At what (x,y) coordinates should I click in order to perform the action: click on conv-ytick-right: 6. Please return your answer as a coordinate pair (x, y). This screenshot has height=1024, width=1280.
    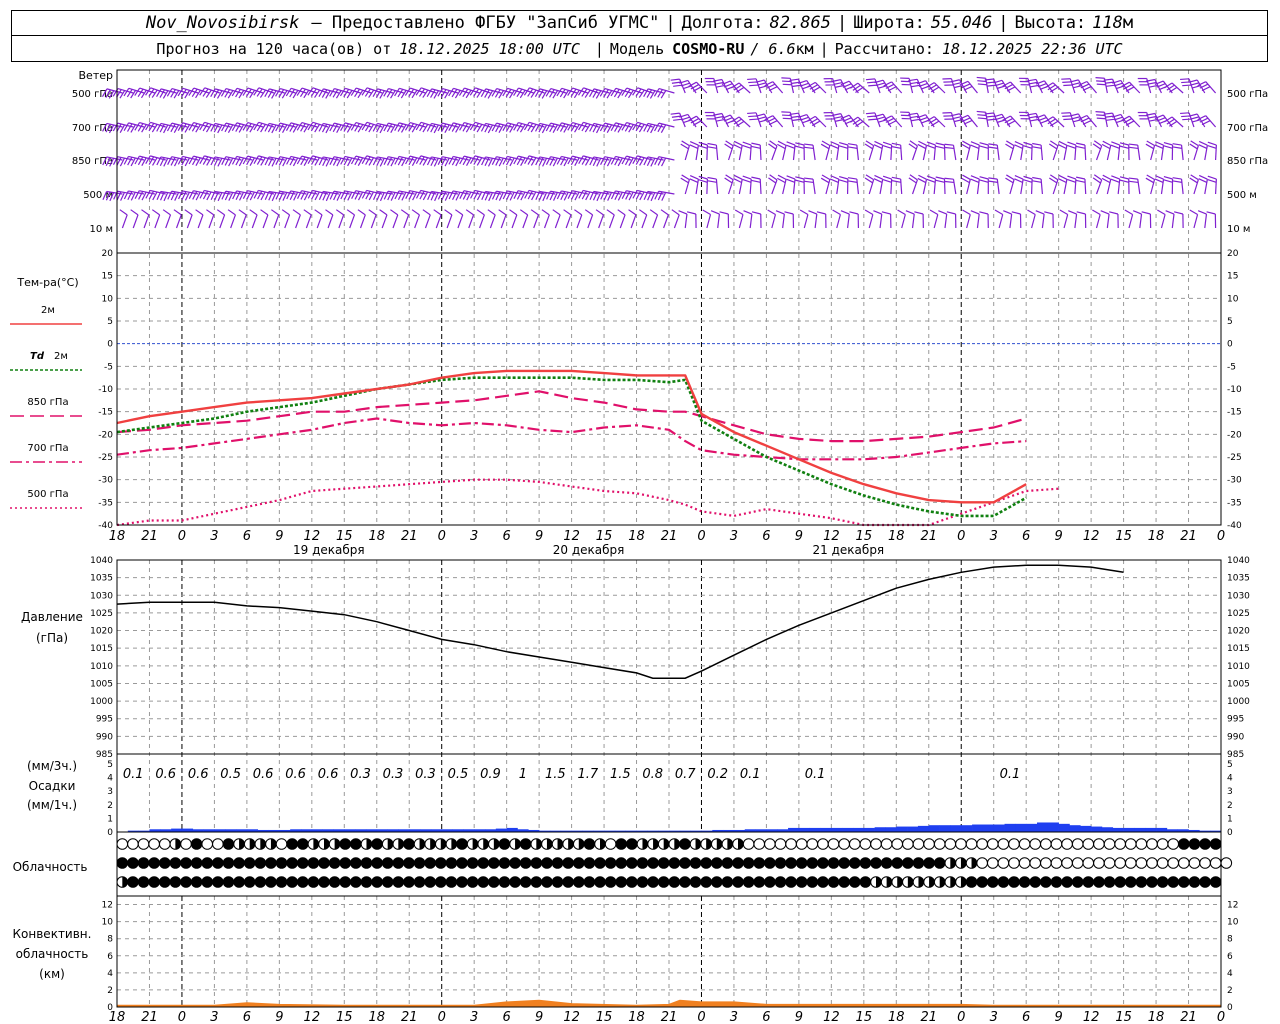
    Looking at the image, I should click on (1230, 957).